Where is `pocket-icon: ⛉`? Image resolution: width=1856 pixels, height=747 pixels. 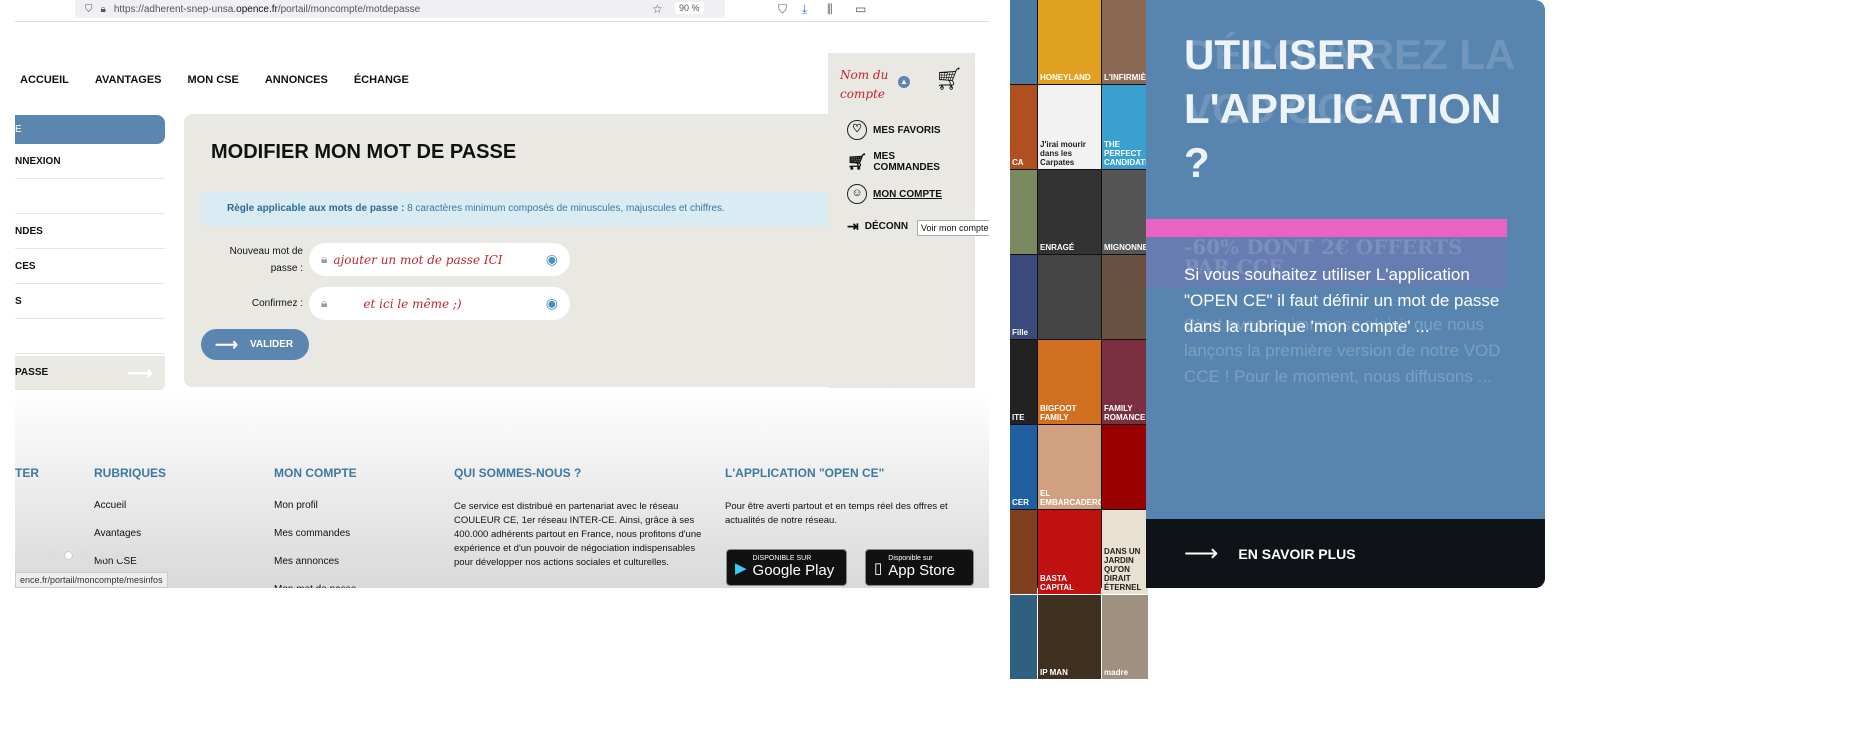 pocket-icon: ⛉ is located at coordinates (782, 9).